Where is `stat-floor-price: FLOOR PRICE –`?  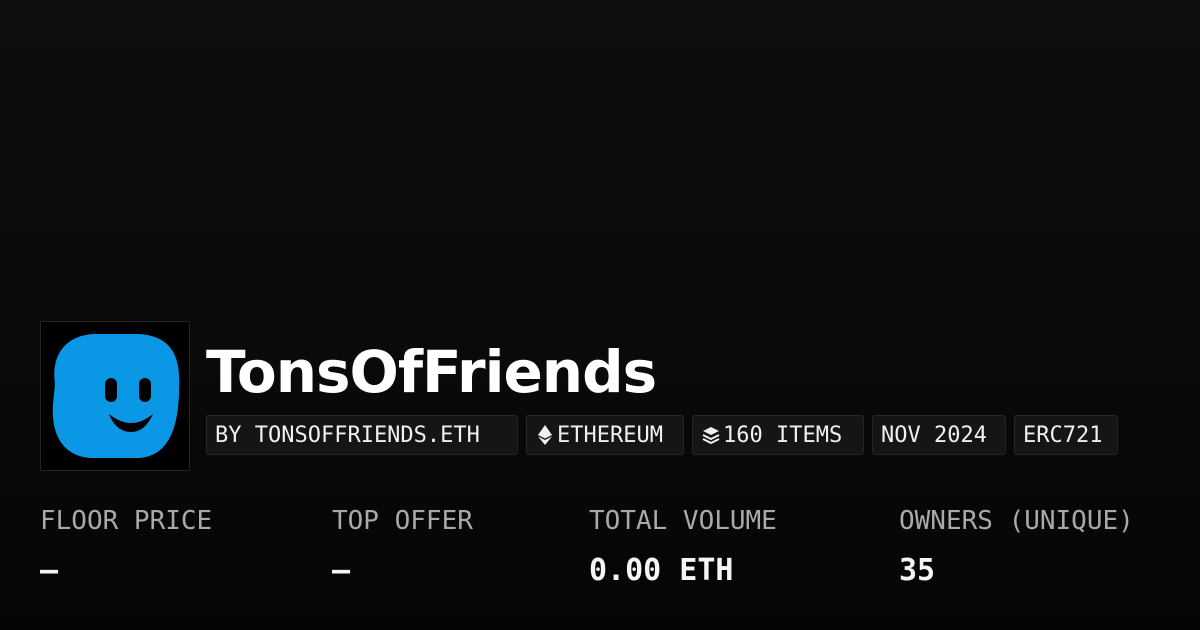 stat-floor-price: FLOOR PRICE – is located at coordinates (126, 546).